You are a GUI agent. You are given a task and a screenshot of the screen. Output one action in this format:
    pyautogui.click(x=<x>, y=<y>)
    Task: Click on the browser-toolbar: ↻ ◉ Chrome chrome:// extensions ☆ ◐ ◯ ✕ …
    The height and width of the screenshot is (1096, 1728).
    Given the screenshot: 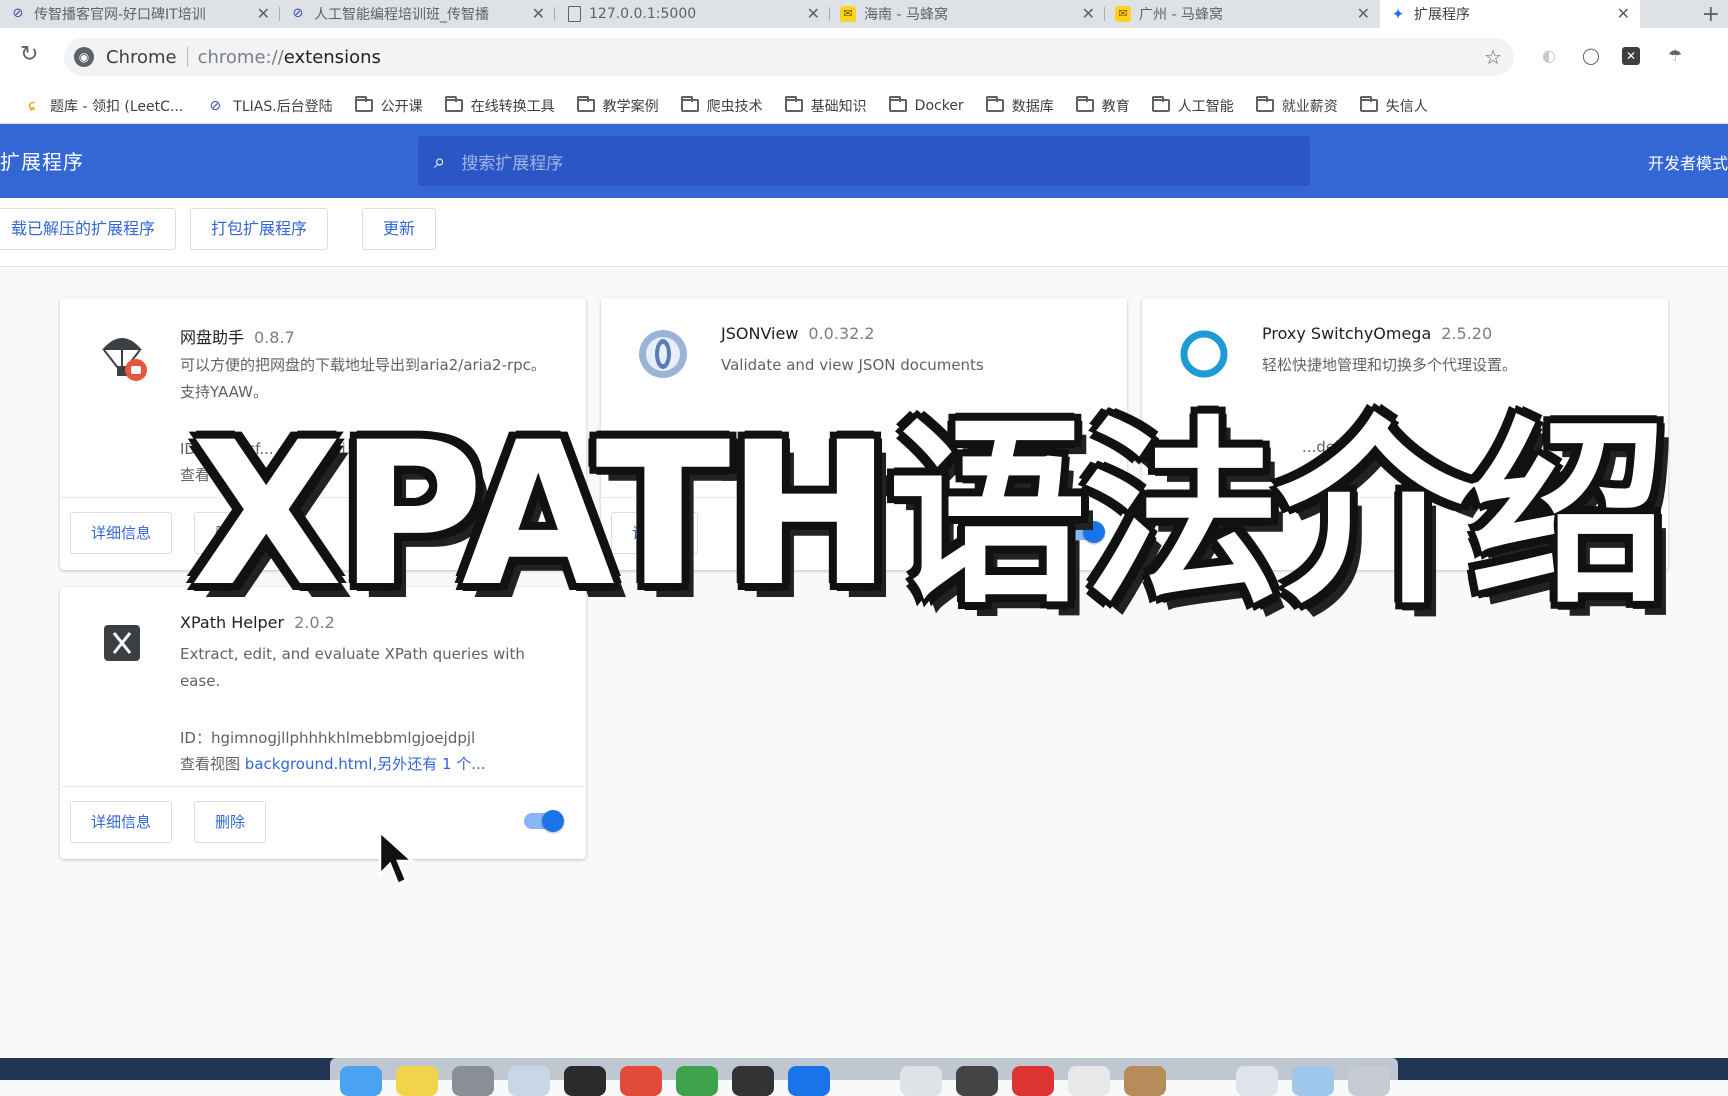 What is the action you would take?
    pyautogui.click(x=864, y=58)
    